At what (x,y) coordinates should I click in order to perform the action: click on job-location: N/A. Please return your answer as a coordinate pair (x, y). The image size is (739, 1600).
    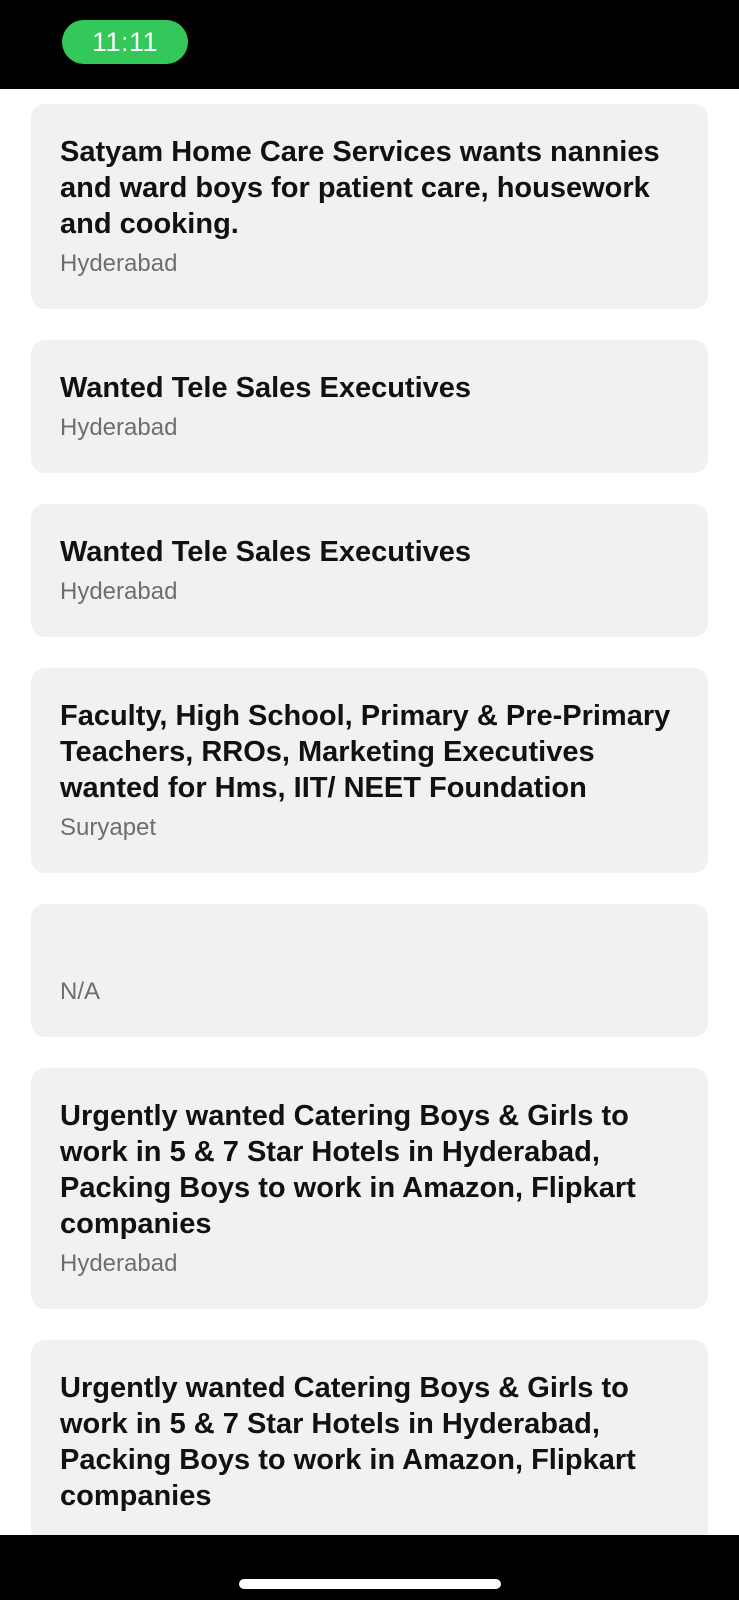
    Looking at the image, I should click on (80, 991).